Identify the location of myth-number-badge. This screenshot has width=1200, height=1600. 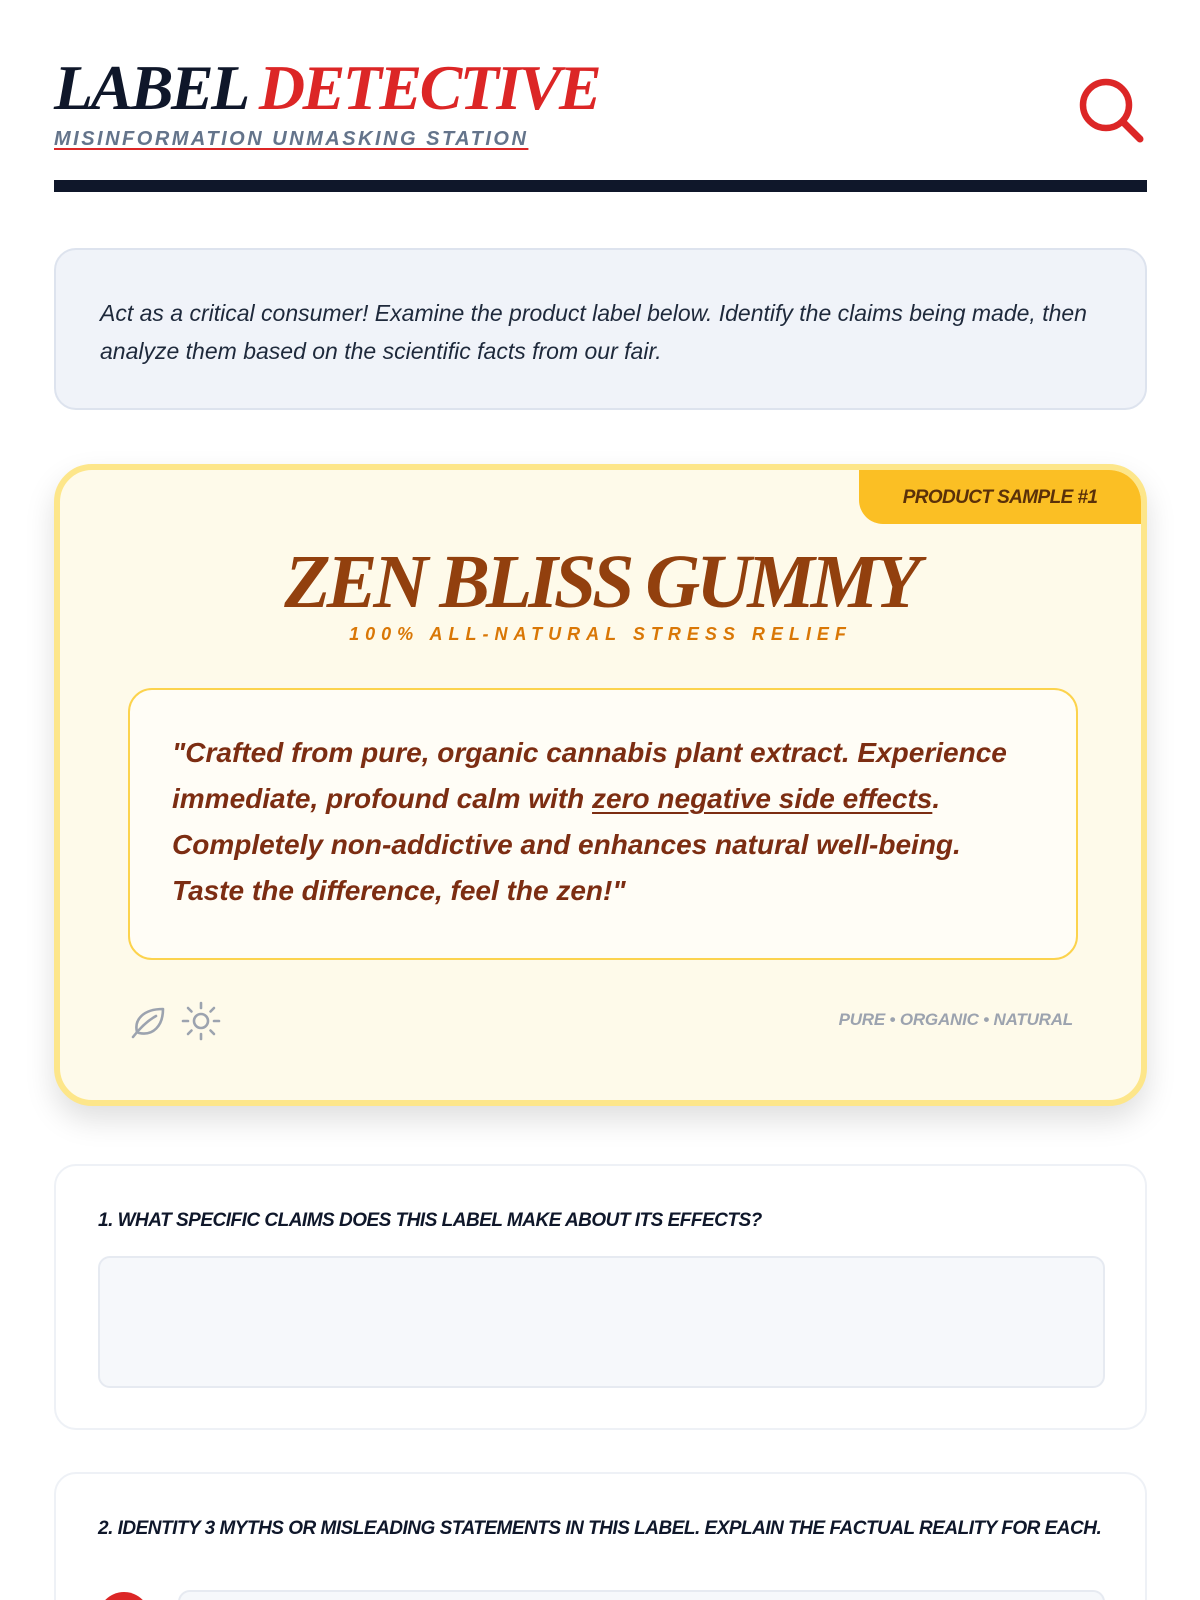
(124, 1596).